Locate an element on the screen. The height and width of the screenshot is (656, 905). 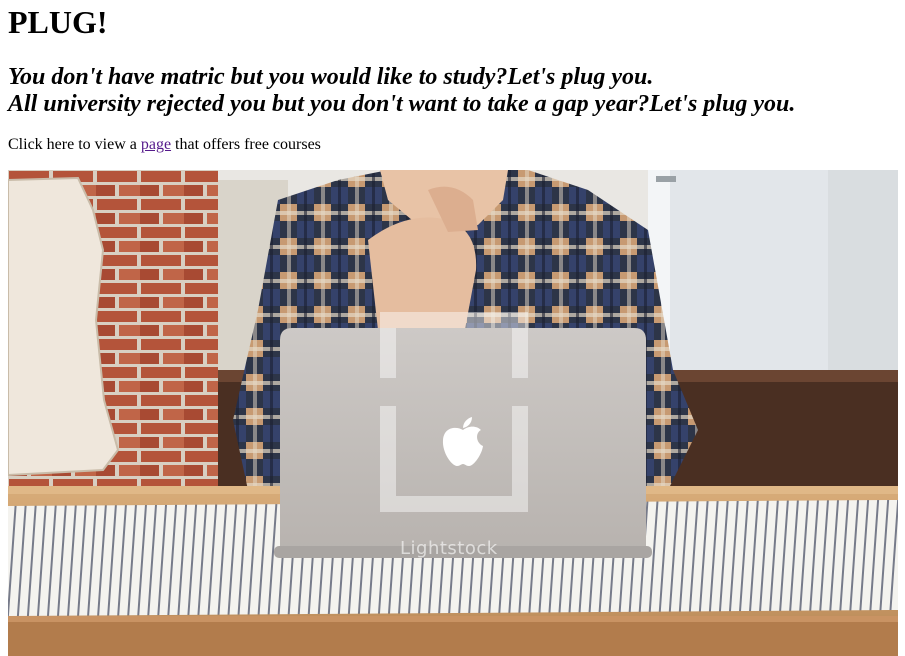
lightstock-watermark: Lightstock is located at coordinates (449, 548).